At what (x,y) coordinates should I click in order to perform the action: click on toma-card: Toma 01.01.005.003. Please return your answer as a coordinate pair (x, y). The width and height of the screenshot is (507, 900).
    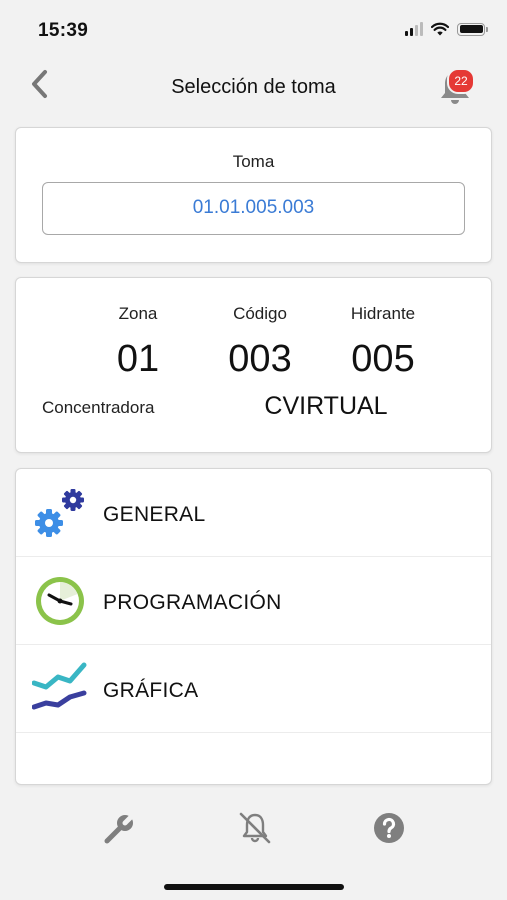
    Looking at the image, I should click on (253, 195).